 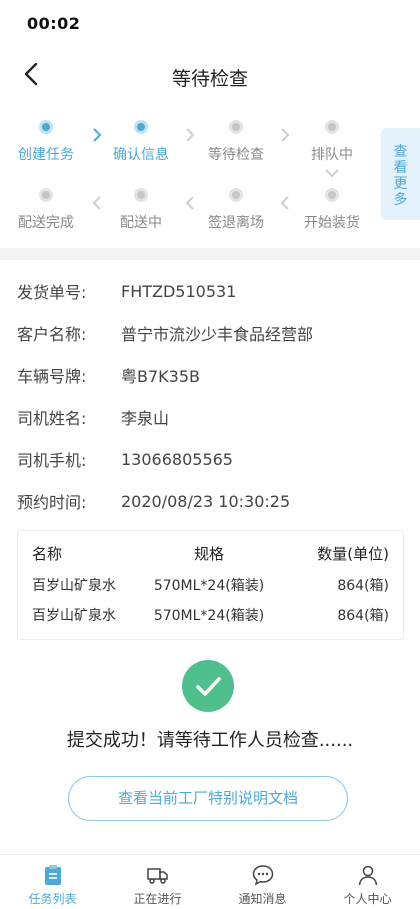 I want to click on chat-bubble-icon, so click(x=262, y=875).